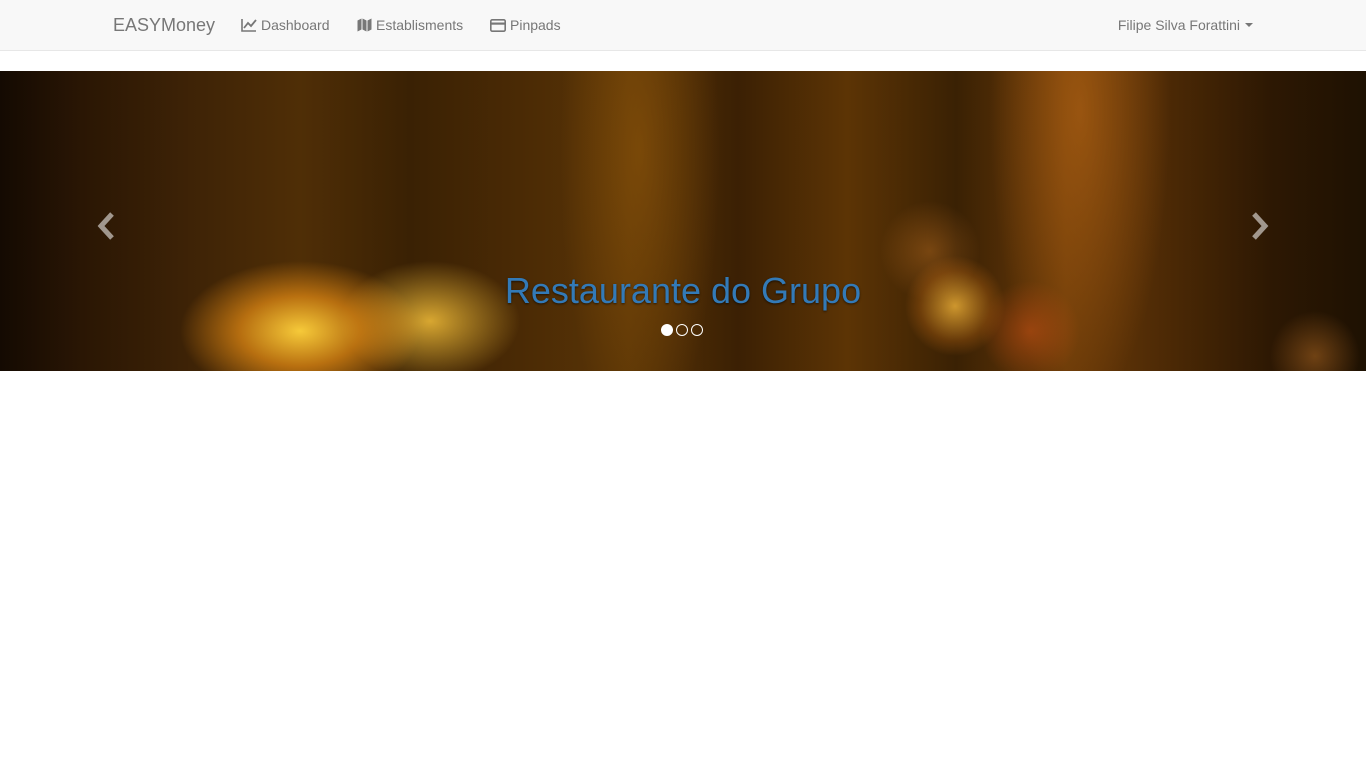  Describe the element at coordinates (683, 290) in the screenshot. I see `carousel-caption: Restaurante do Grupo` at that location.